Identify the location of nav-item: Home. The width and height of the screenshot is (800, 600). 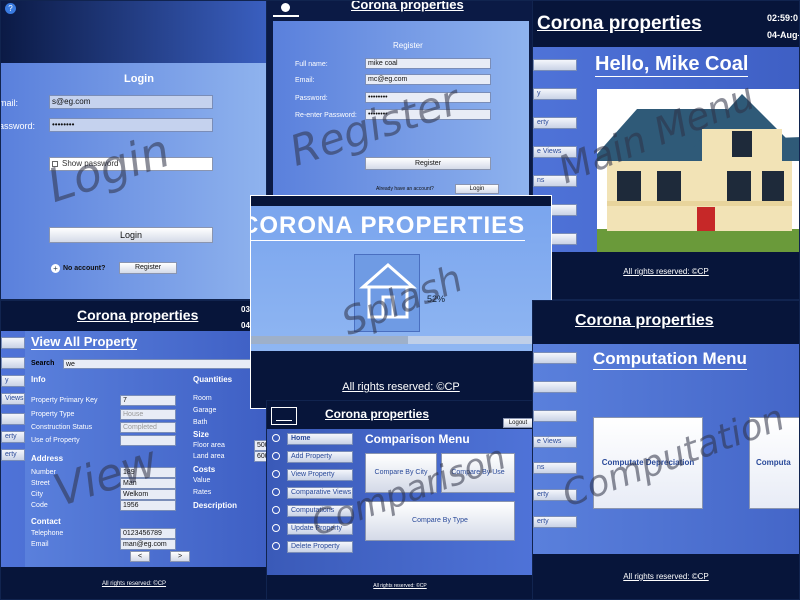
(320, 439).